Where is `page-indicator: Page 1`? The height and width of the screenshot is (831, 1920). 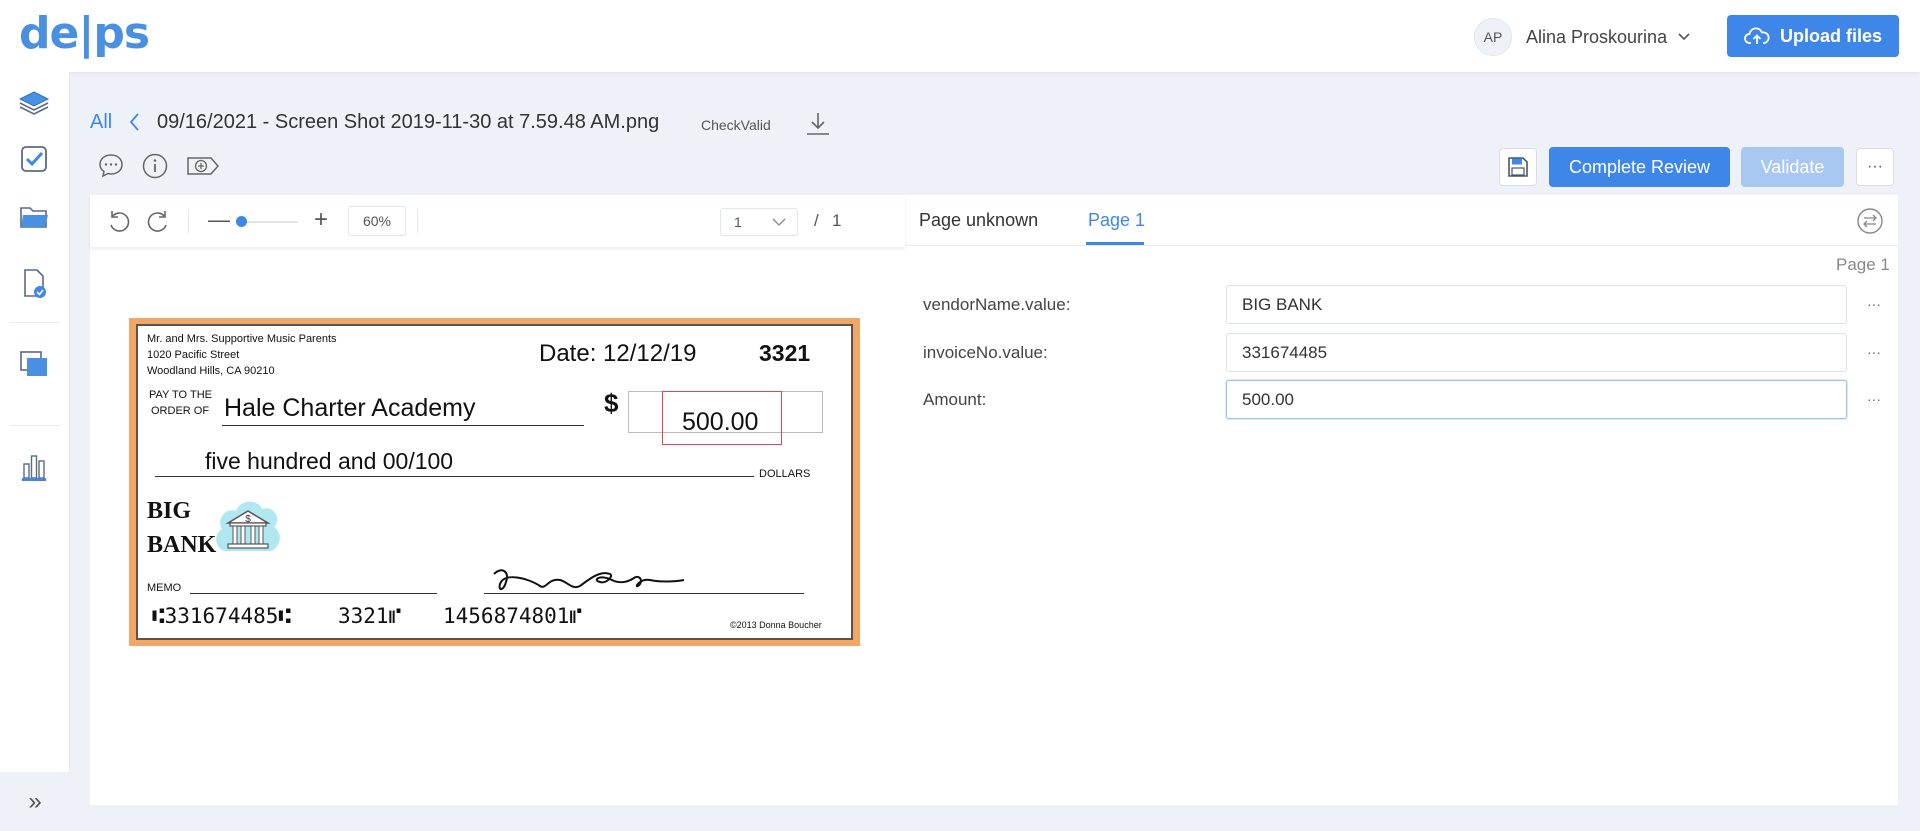
page-indicator: Page 1 is located at coordinates (1863, 264).